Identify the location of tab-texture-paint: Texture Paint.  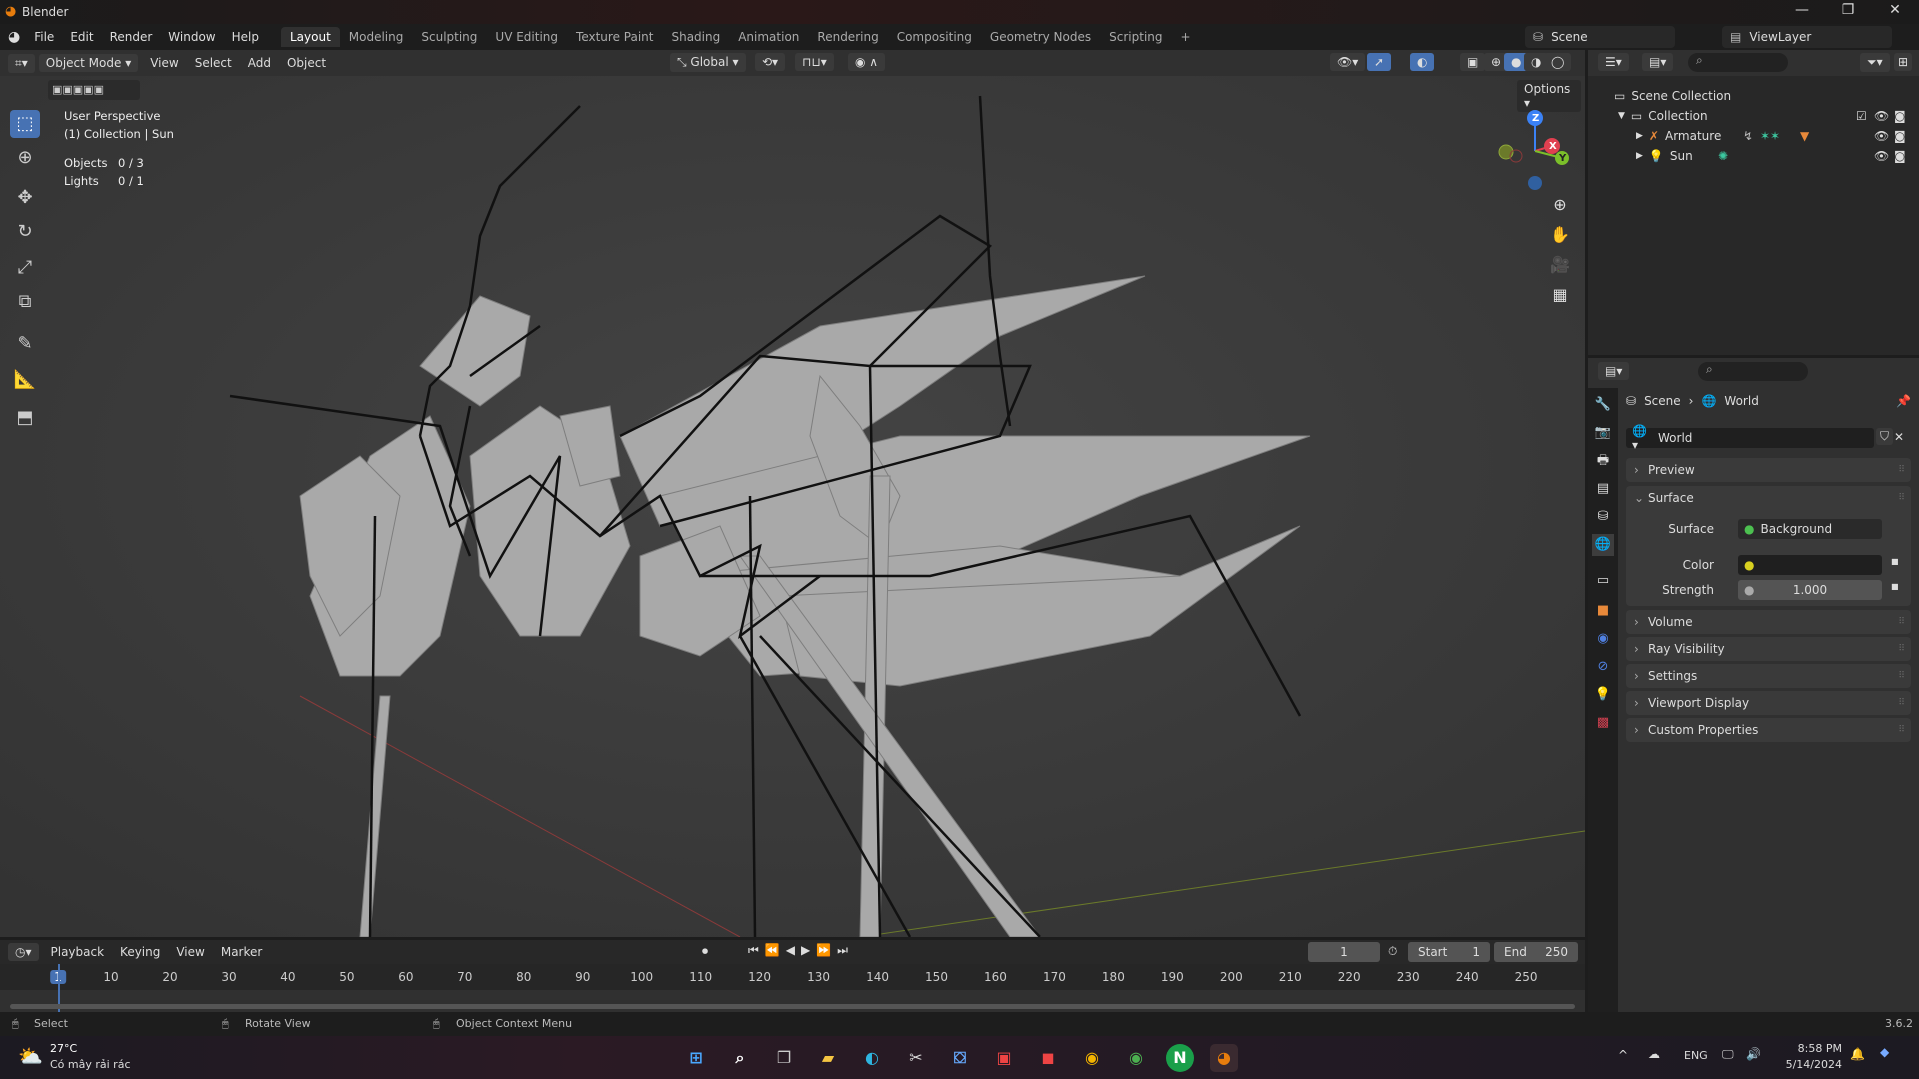
(614, 37).